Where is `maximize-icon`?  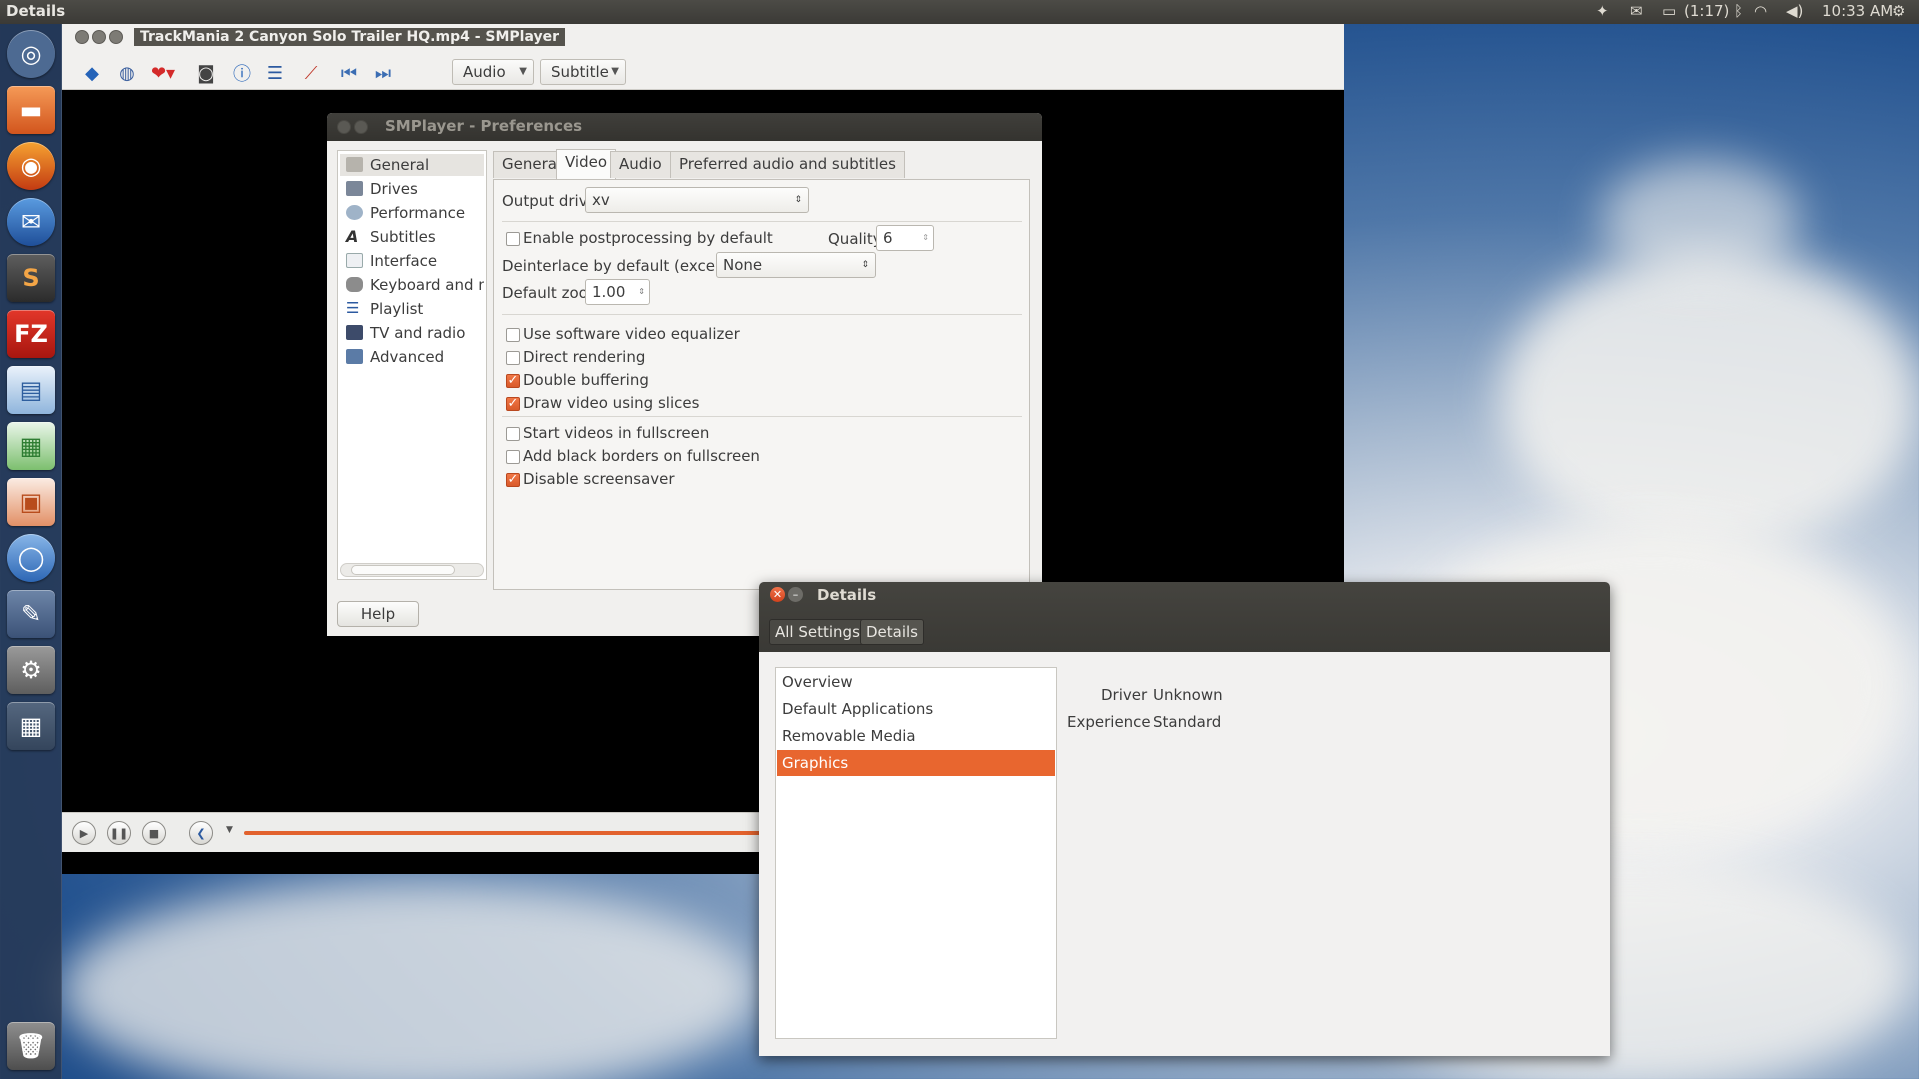 maximize-icon is located at coordinates (116, 37).